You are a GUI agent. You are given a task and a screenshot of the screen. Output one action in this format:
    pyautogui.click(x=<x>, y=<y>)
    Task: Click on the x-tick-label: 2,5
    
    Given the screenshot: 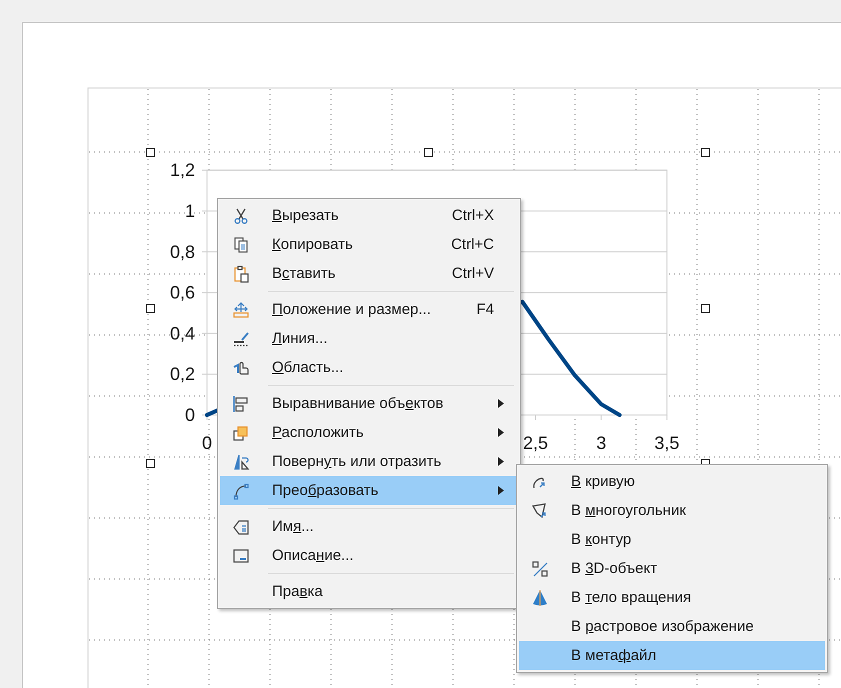 What is the action you would take?
    pyautogui.click(x=535, y=443)
    